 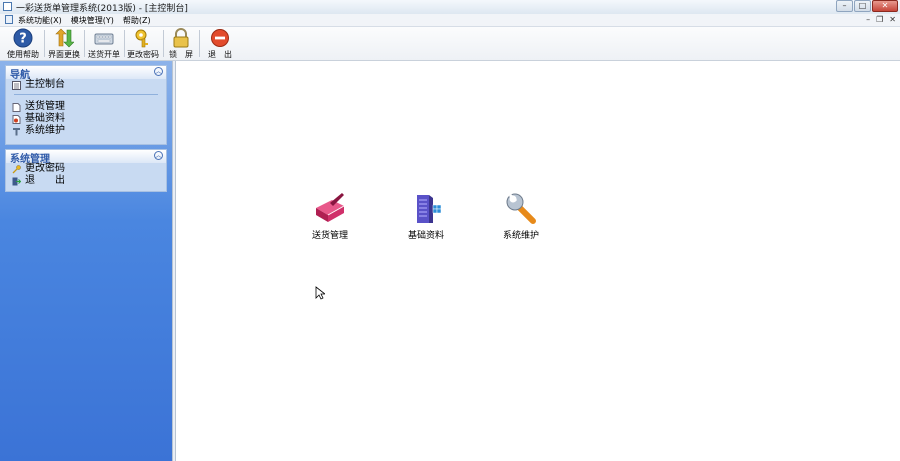 I want to click on minimize-icon: –, so click(x=844, y=6).